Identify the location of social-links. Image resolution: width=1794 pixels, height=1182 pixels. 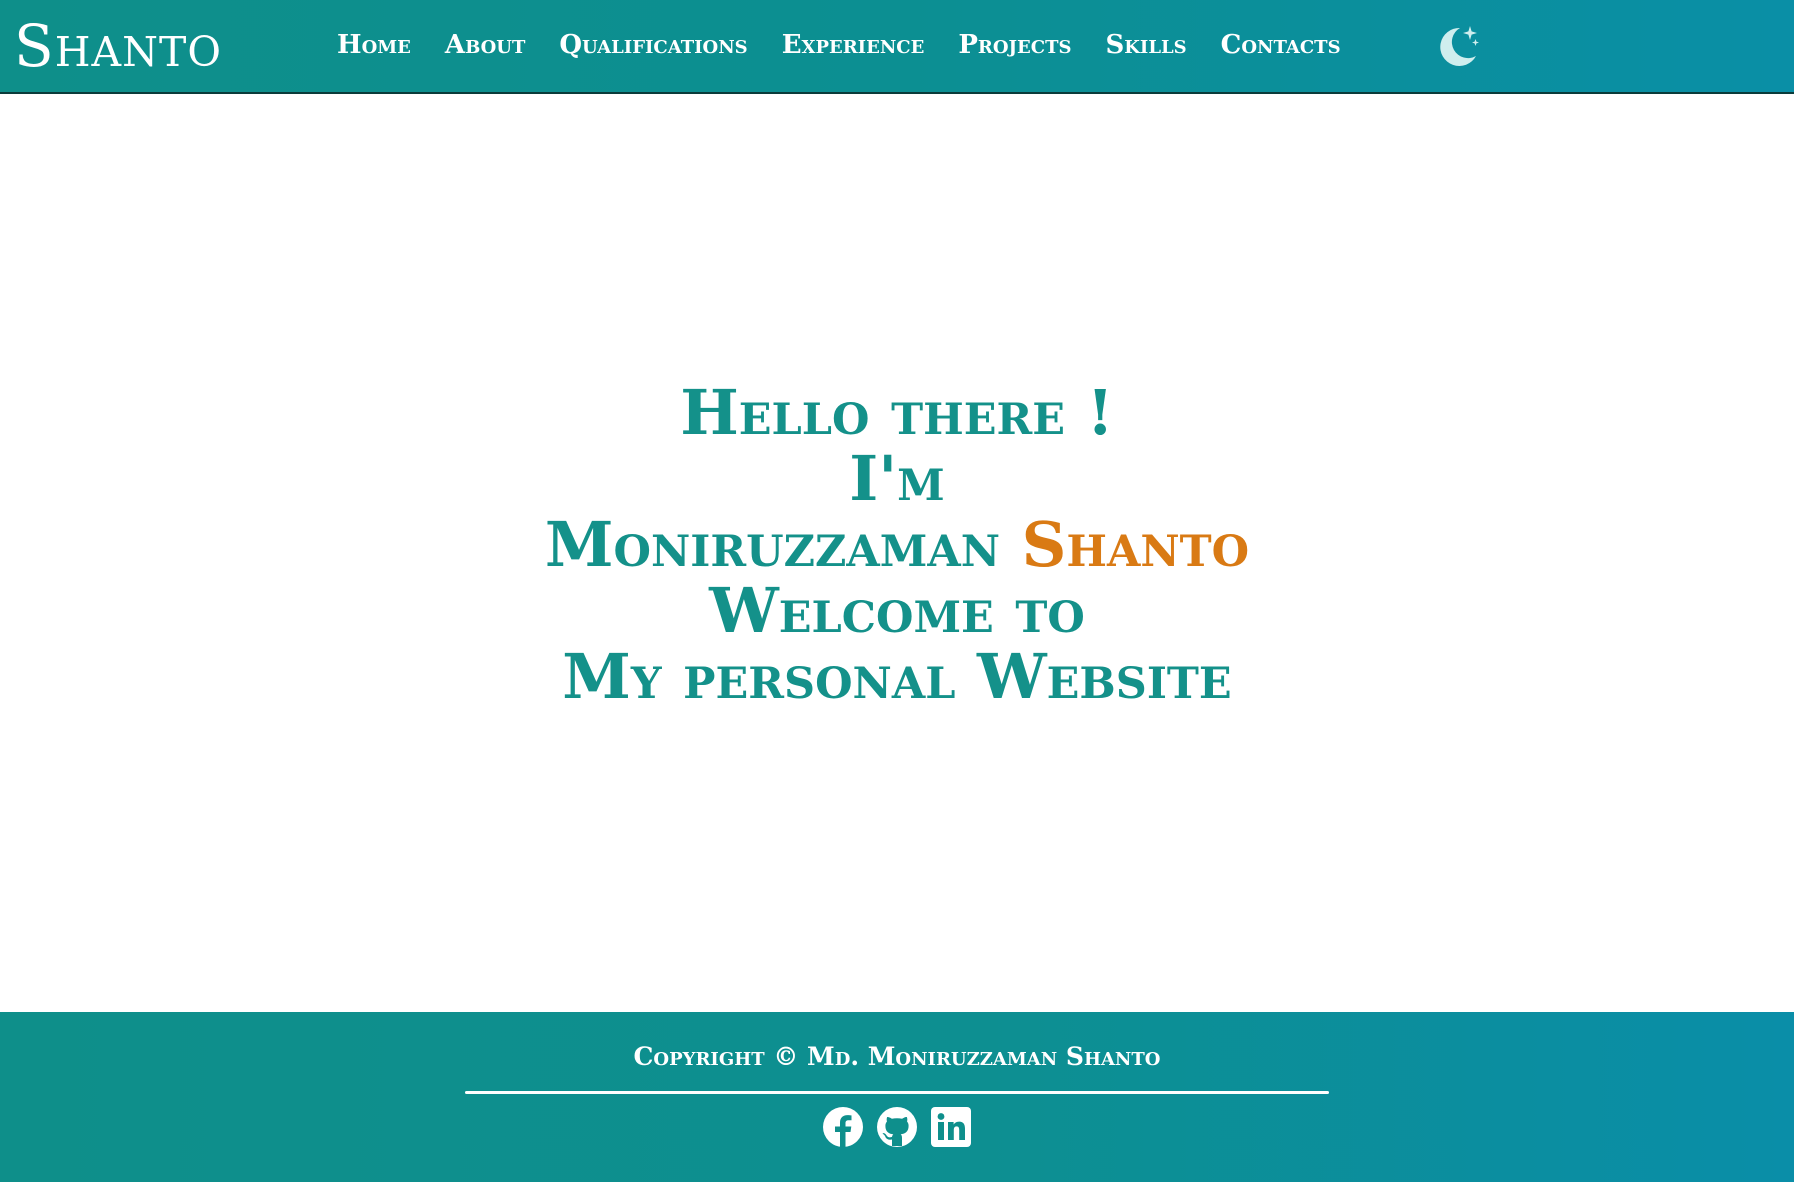
(897, 1127).